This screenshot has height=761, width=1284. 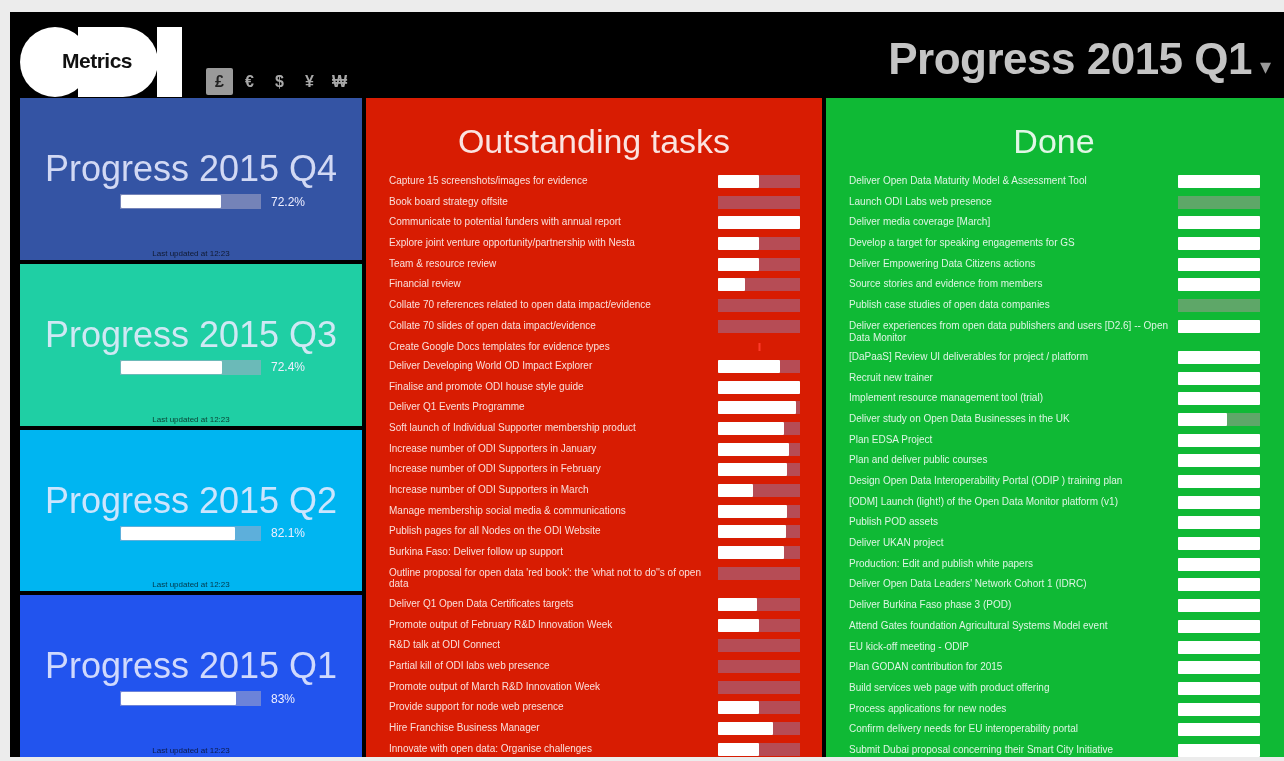 I want to click on task-name: Plan GODAN contribution for 2015, so click(x=926, y=667).